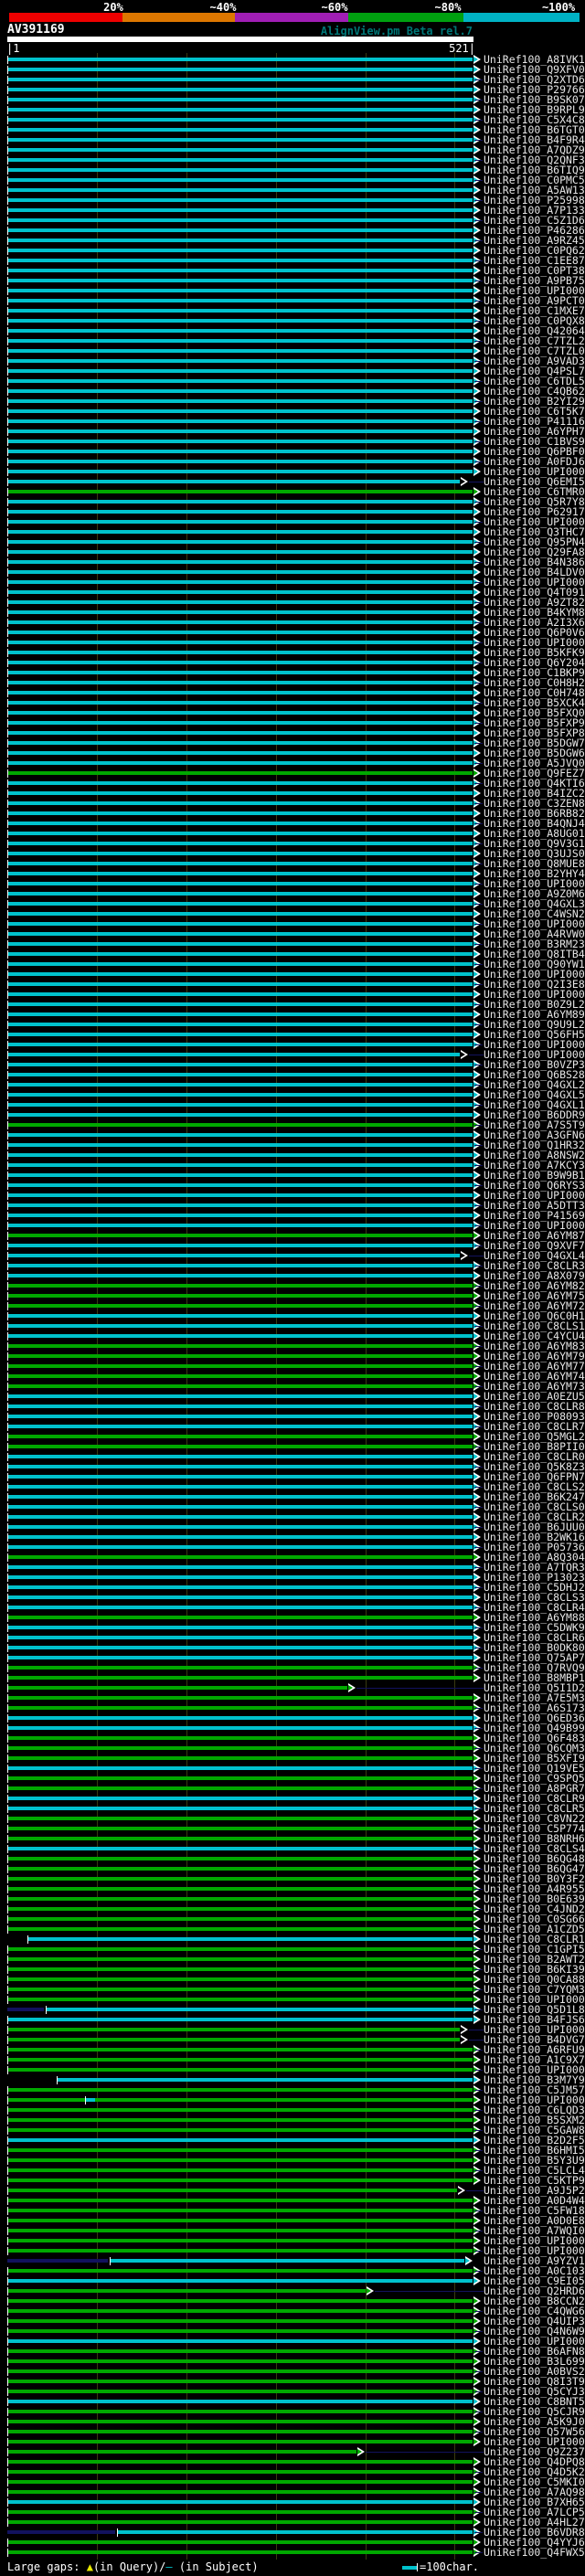 This screenshot has height=2576, width=585. Describe the element at coordinates (559, 7) in the screenshot. I see `identity-key-label: ~100%` at that location.